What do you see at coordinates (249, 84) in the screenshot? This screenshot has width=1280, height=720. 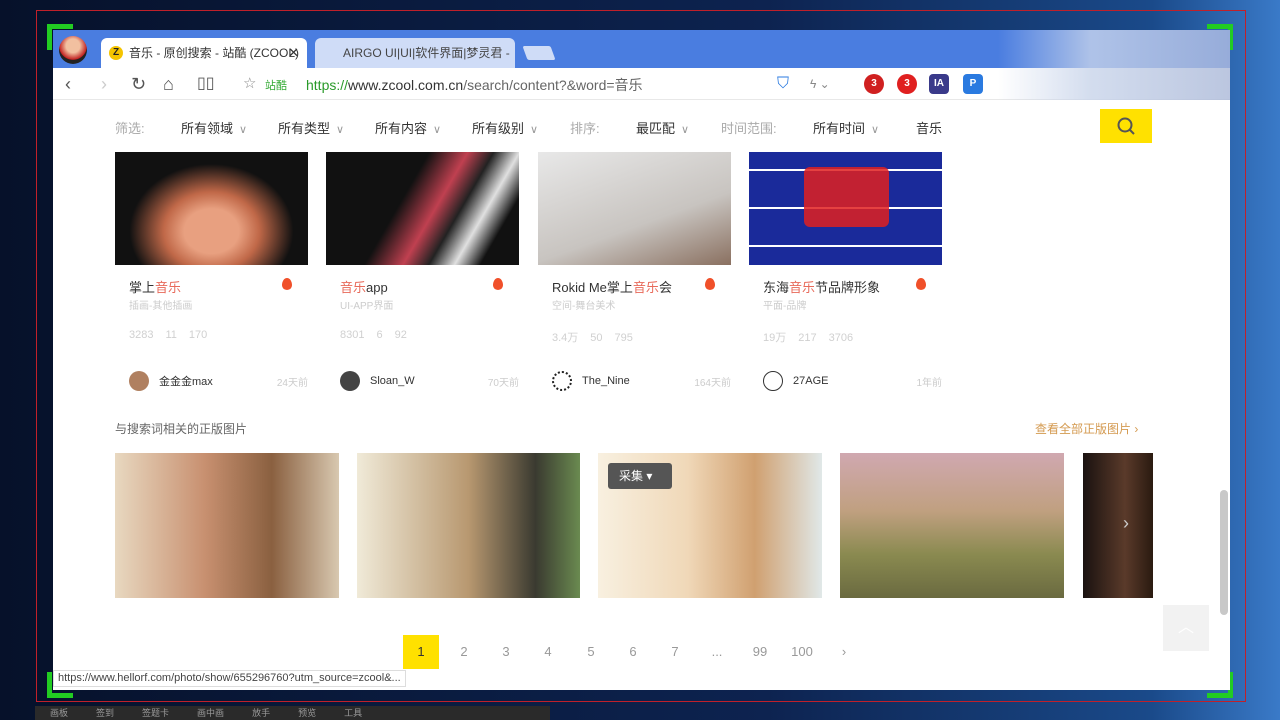 I see `star-icon: ☆` at bounding box center [249, 84].